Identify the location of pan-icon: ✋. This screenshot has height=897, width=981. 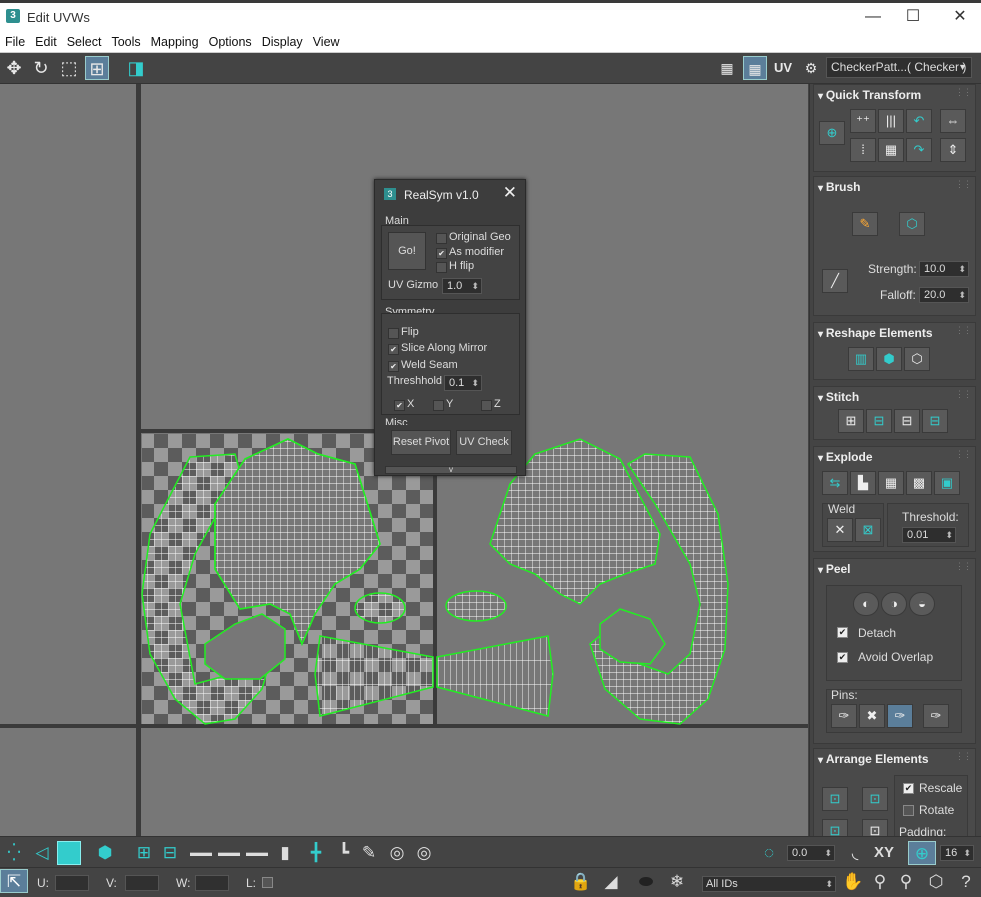
(853, 882).